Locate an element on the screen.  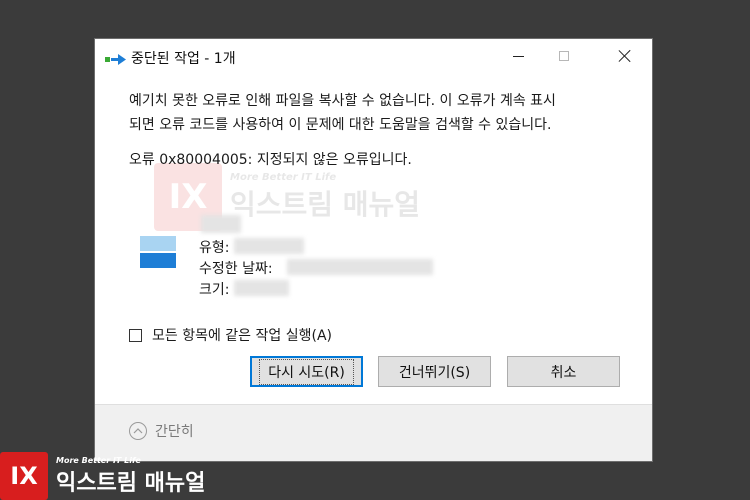
file-type-icon is located at coordinates (158, 256).